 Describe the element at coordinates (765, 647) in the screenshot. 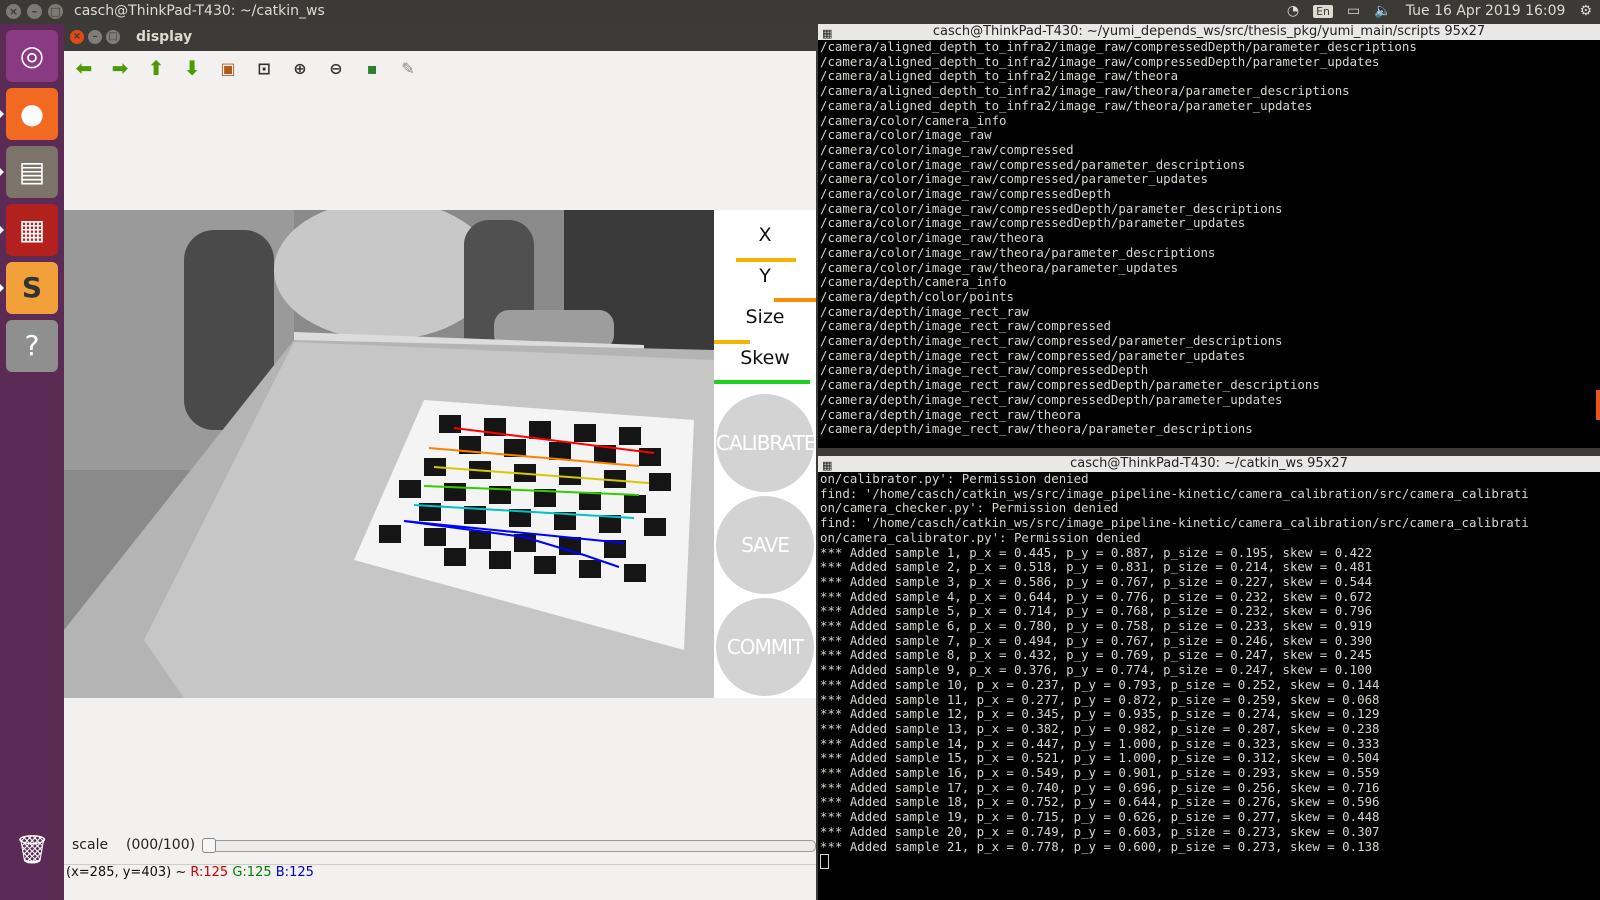

I see `commit-button: COMMIT` at that location.